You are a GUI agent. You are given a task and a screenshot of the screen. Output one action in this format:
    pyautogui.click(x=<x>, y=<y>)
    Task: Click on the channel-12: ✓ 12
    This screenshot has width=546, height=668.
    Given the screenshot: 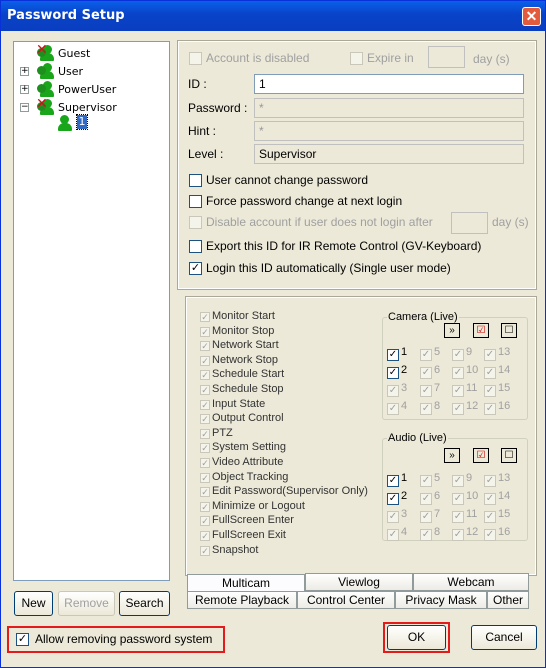 What is the action you would take?
    pyautogui.click(x=465, y=407)
    